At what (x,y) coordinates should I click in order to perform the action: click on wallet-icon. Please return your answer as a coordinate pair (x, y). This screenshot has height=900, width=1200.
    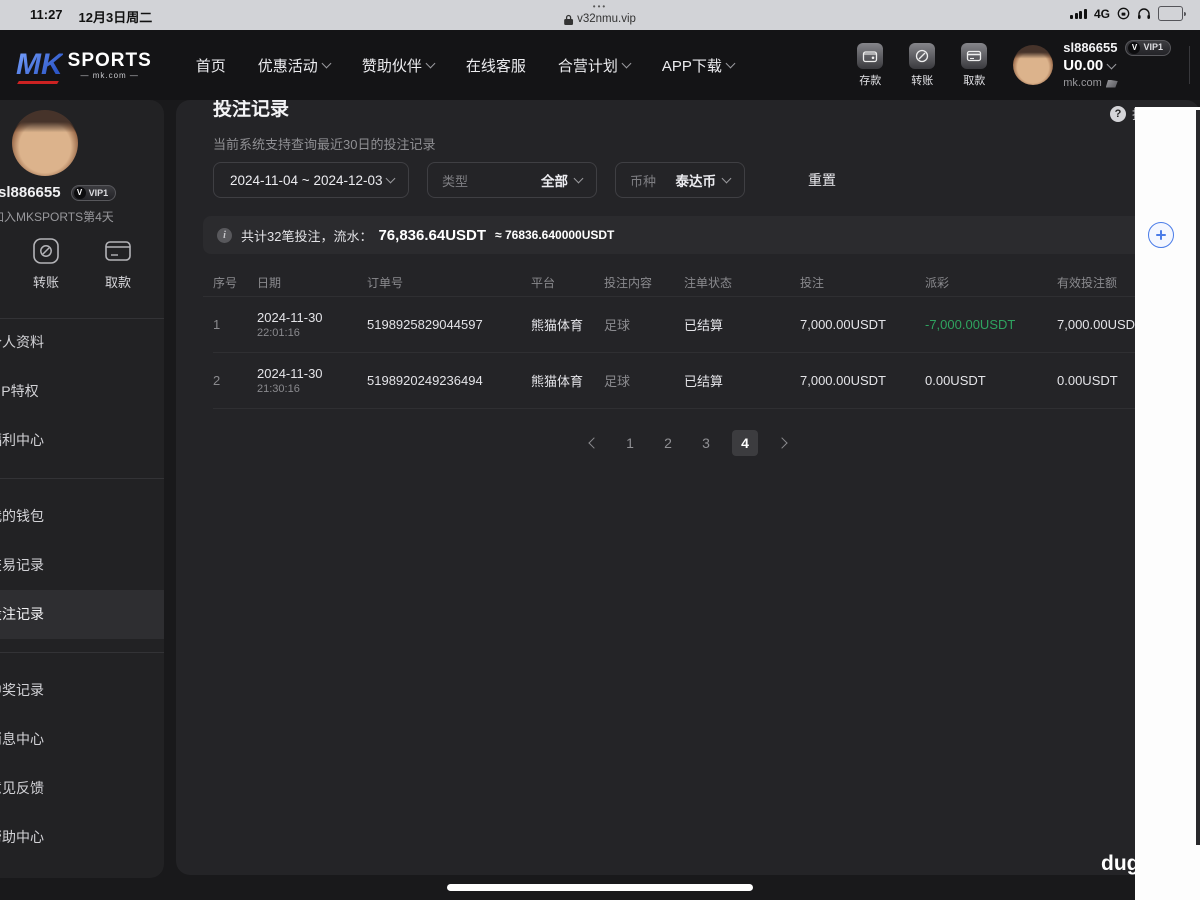
    Looking at the image, I should click on (870, 55).